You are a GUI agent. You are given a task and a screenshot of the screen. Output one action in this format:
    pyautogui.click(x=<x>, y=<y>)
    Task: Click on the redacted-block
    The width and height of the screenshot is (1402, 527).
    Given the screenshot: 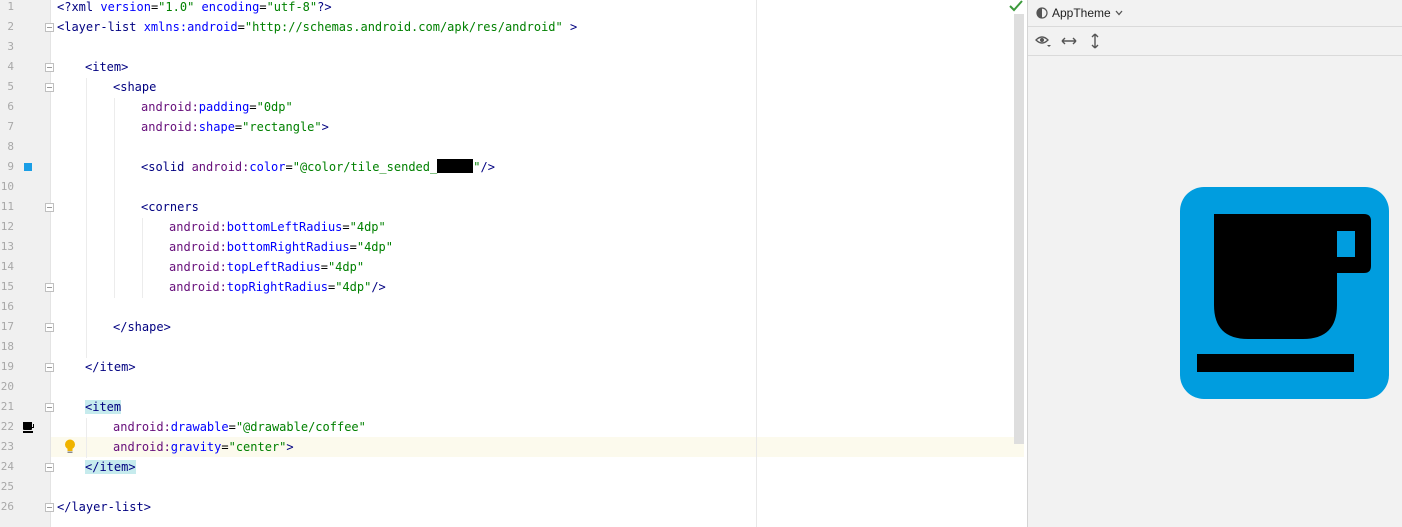 What is the action you would take?
    pyautogui.click(x=455, y=166)
    